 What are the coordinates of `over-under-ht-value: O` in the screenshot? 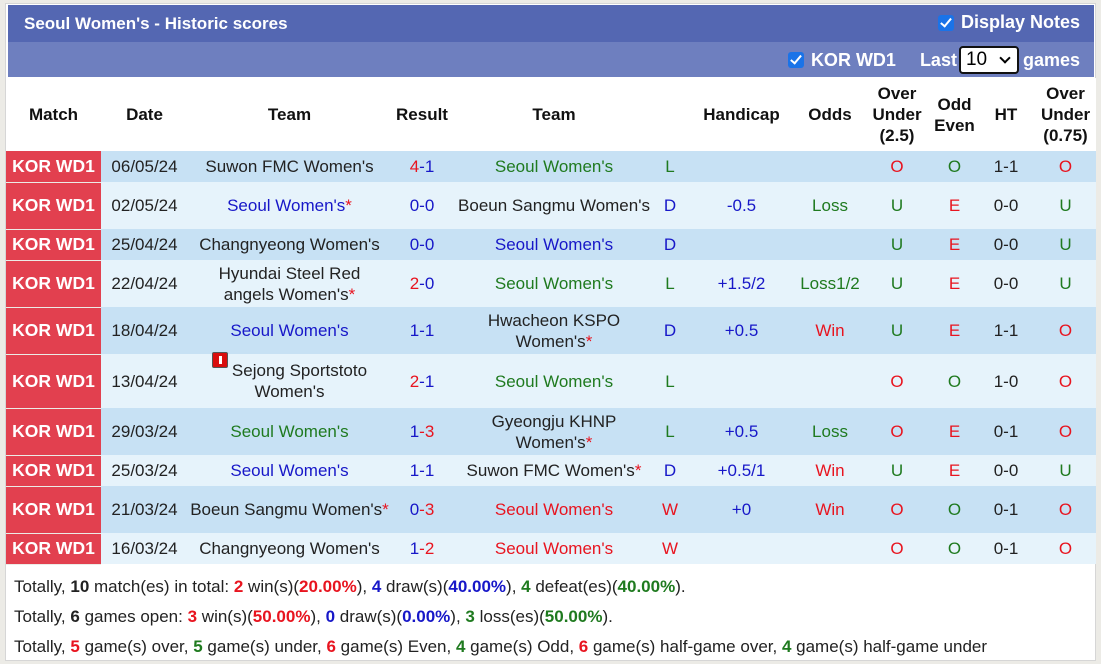 It's located at (1065, 431).